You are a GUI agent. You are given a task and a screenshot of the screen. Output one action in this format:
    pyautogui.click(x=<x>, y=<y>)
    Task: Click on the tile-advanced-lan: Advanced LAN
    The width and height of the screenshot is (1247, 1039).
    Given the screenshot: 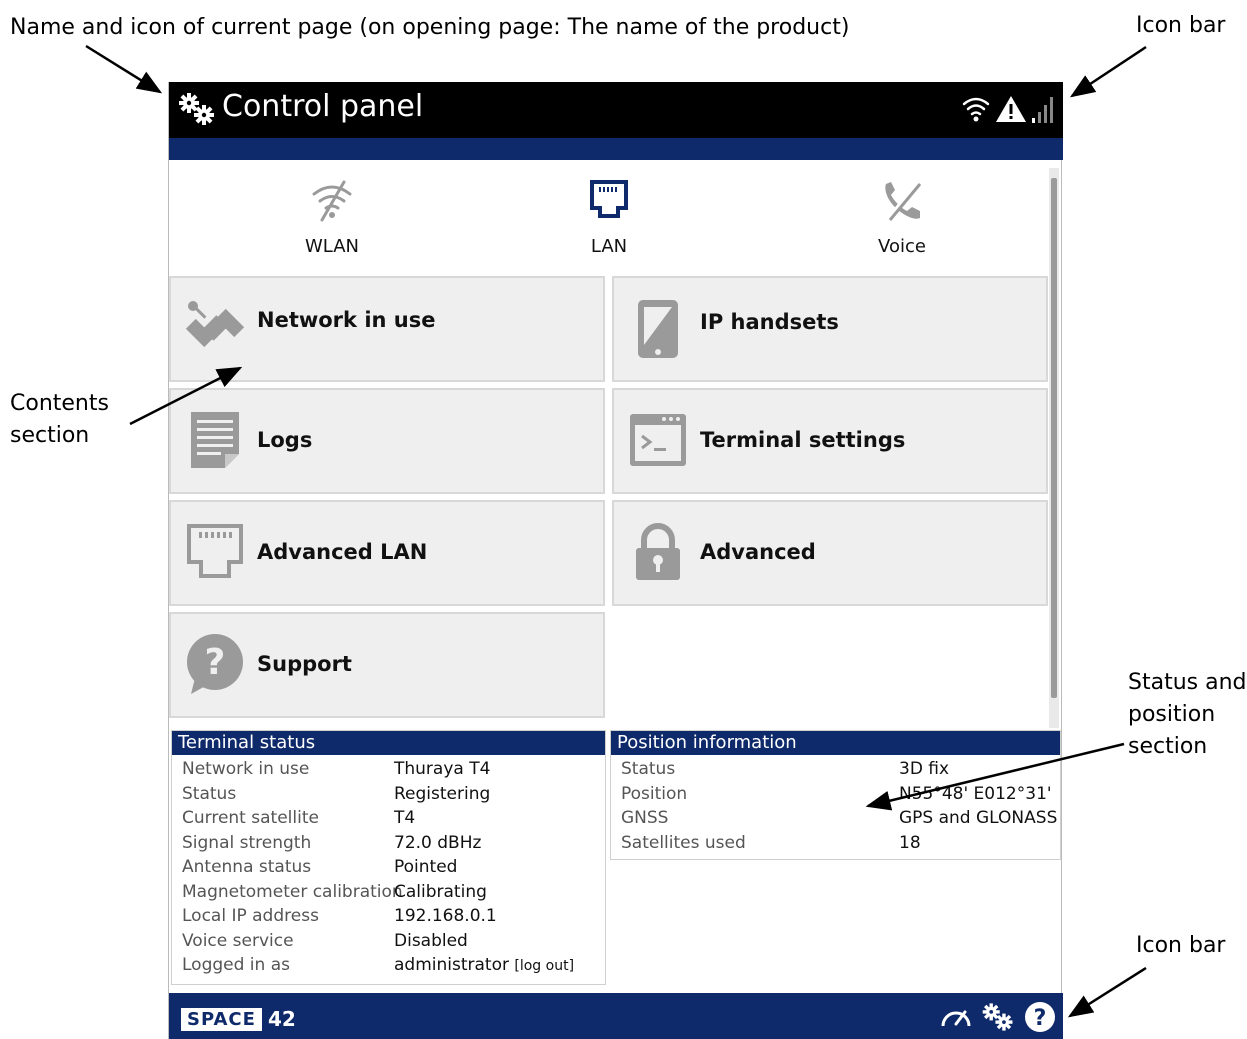 What is the action you would take?
    pyautogui.click(x=387, y=553)
    